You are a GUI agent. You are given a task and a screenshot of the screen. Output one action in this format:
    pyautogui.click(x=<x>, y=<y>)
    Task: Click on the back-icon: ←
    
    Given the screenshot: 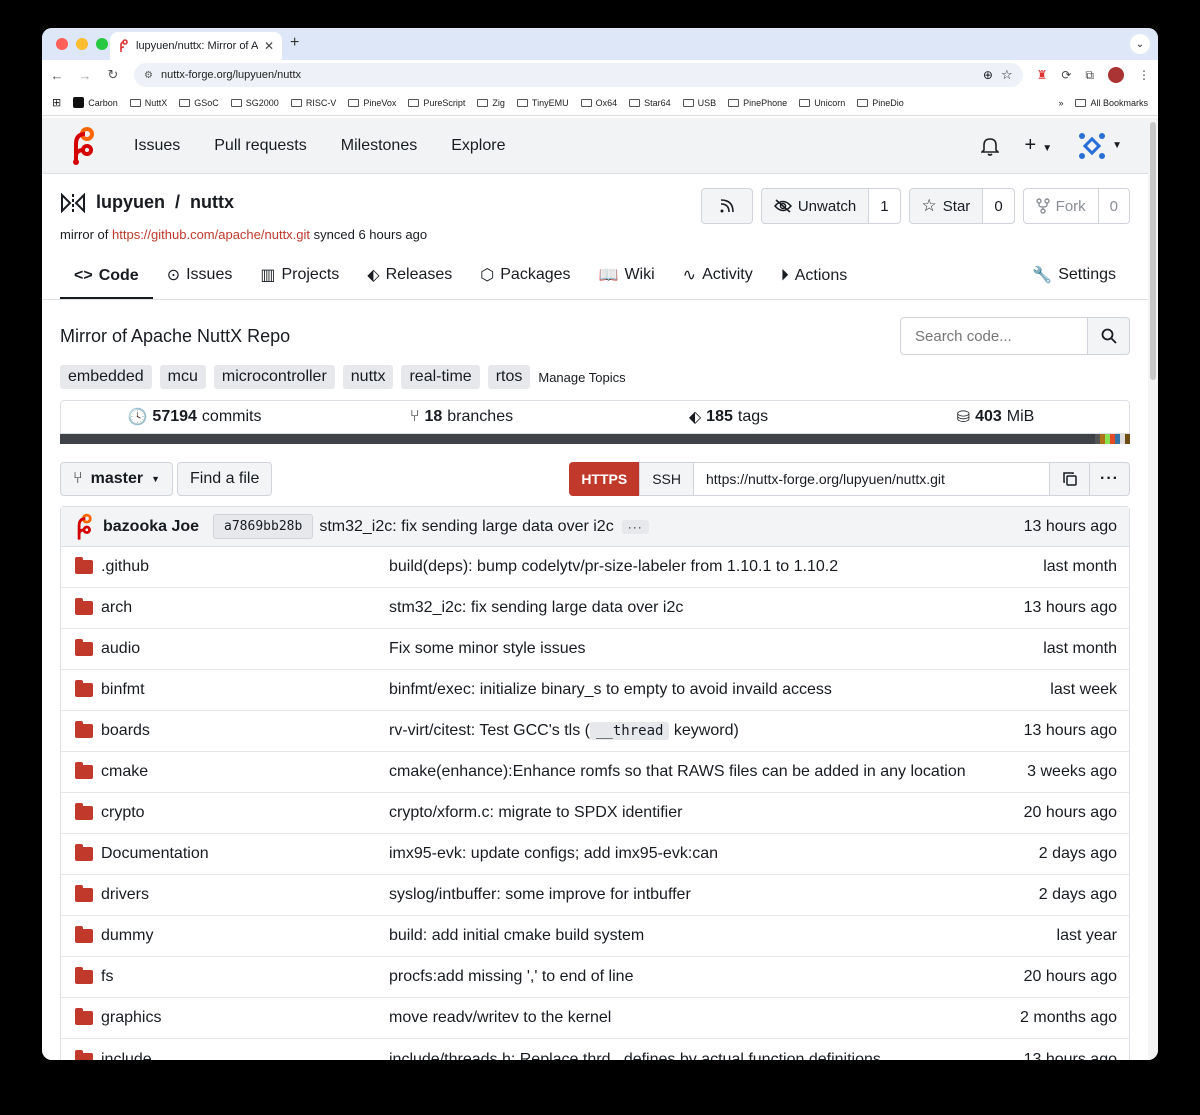 What is the action you would take?
    pyautogui.click(x=57, y=75)
    